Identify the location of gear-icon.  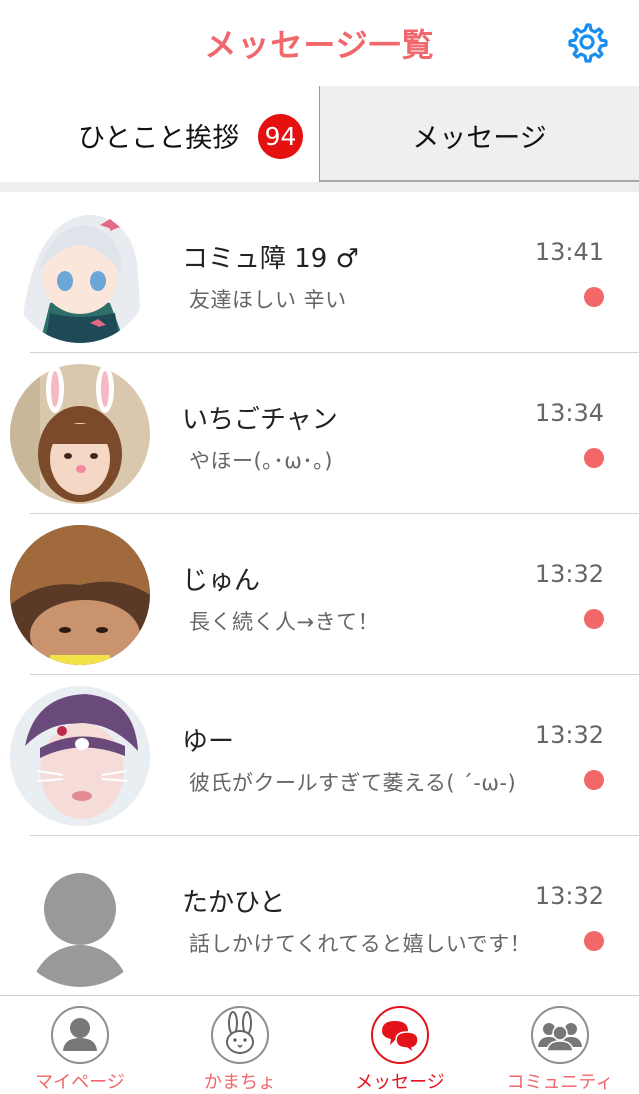
(587, 42).